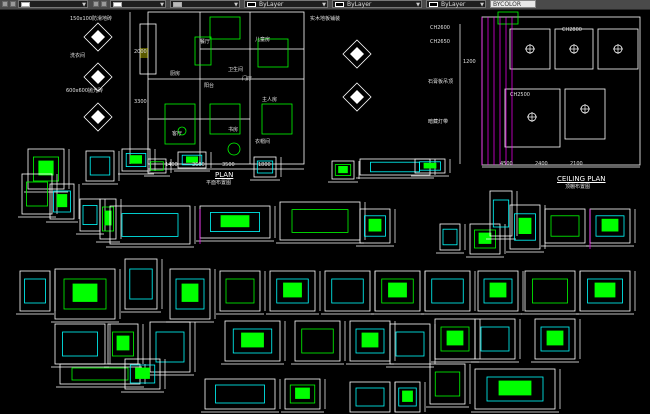 This screenshot has height=414, width=650. Describe the element at coordinates (541, 164) in the screenshot. I see `dimension-text: 2400` at that location.